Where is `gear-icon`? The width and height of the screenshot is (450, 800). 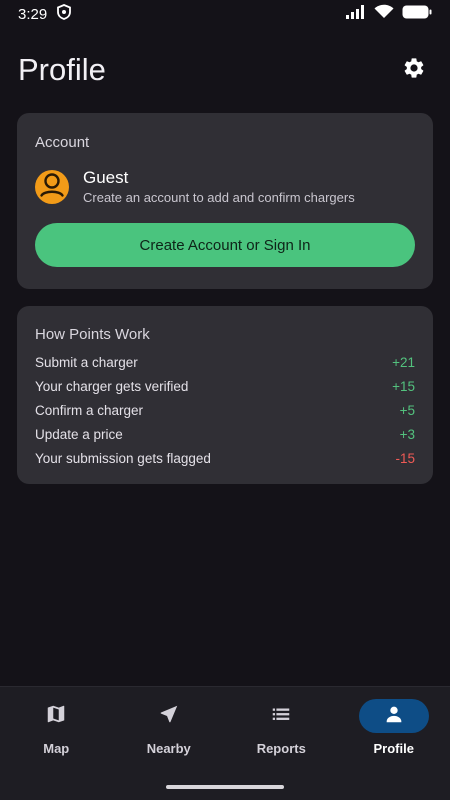 gear-icon is located at coordinates (414, 70).